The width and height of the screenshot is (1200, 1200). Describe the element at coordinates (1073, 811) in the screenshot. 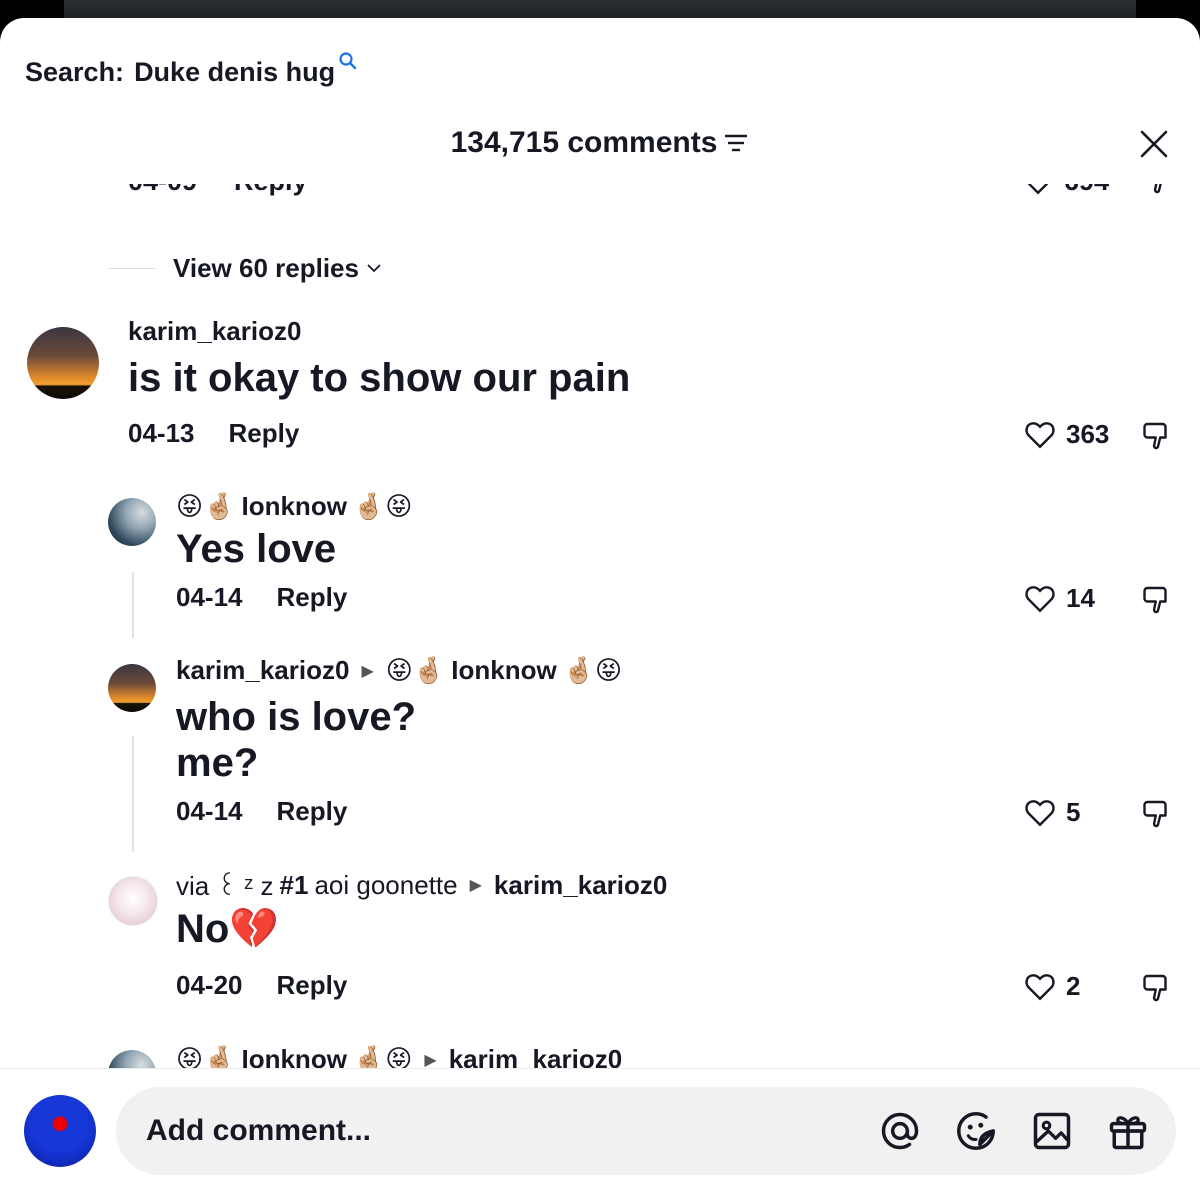

I see `like-count: 5` at that location.